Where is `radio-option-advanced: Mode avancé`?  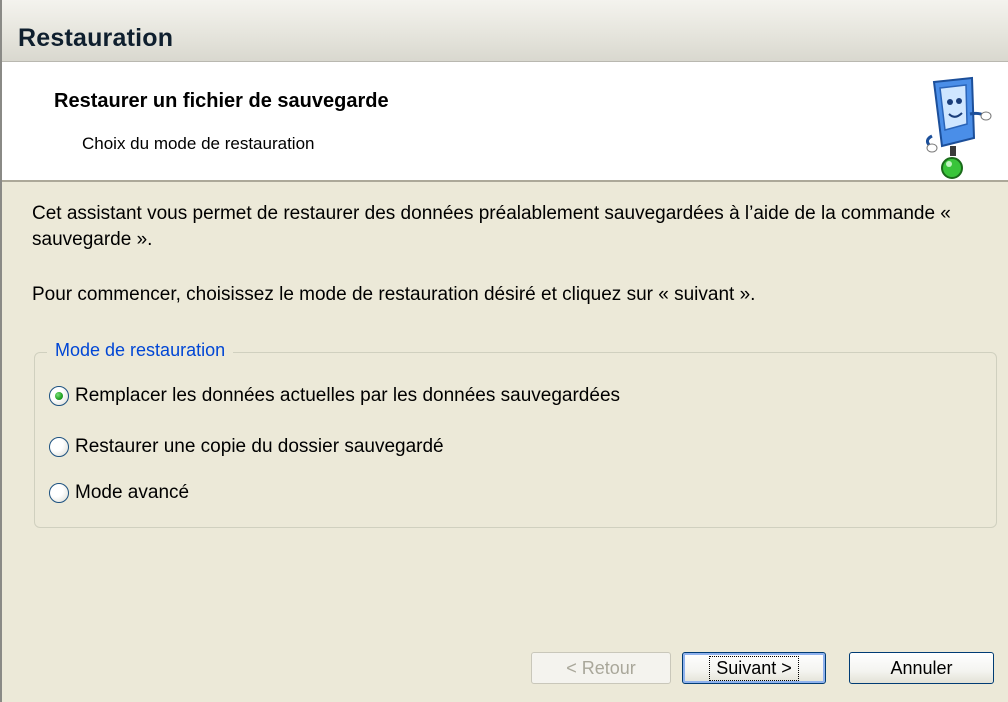 radio-option-advanced: Mode avancé is located at coordinates (119, 493).